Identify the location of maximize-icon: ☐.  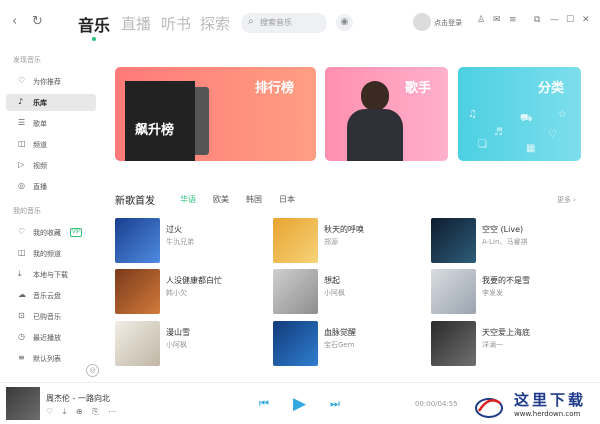
(570, 20).